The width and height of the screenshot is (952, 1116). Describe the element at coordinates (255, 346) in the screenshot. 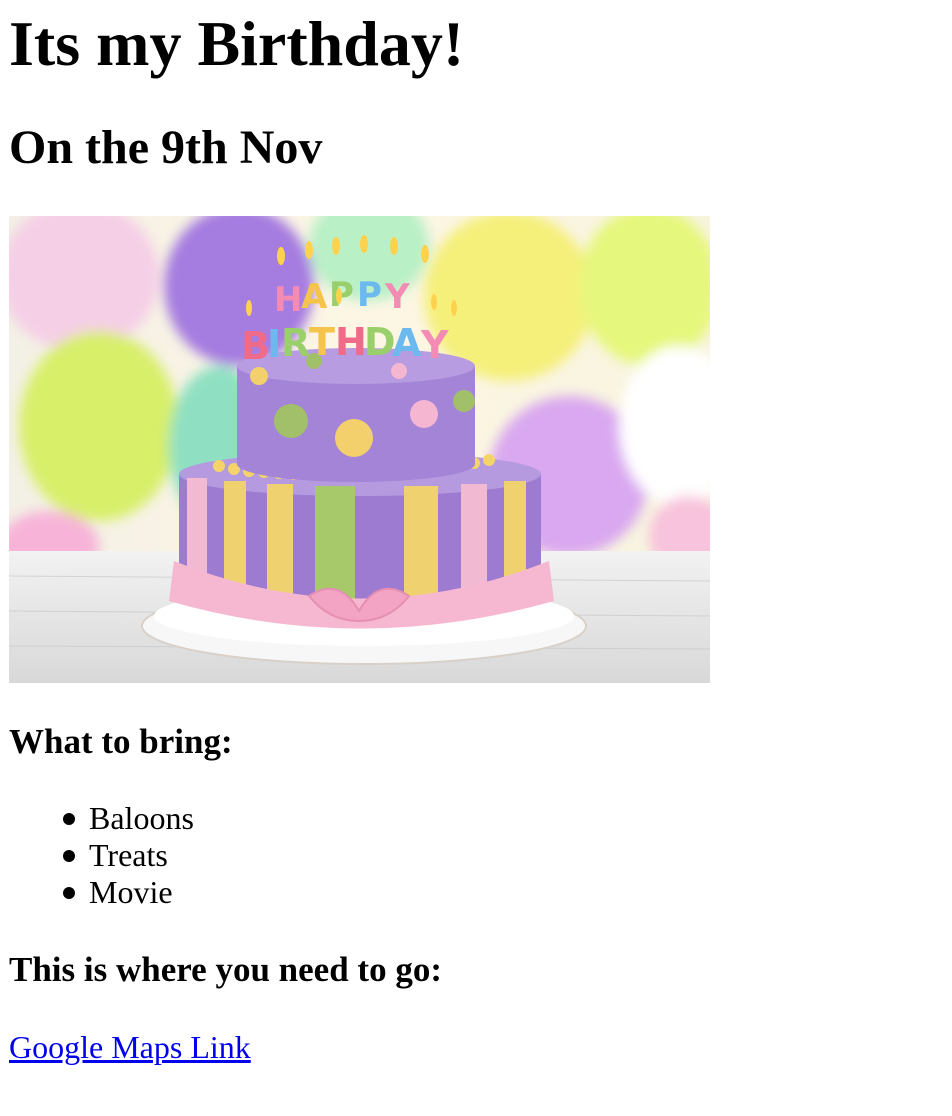

I see `svg-text: B` at that location.